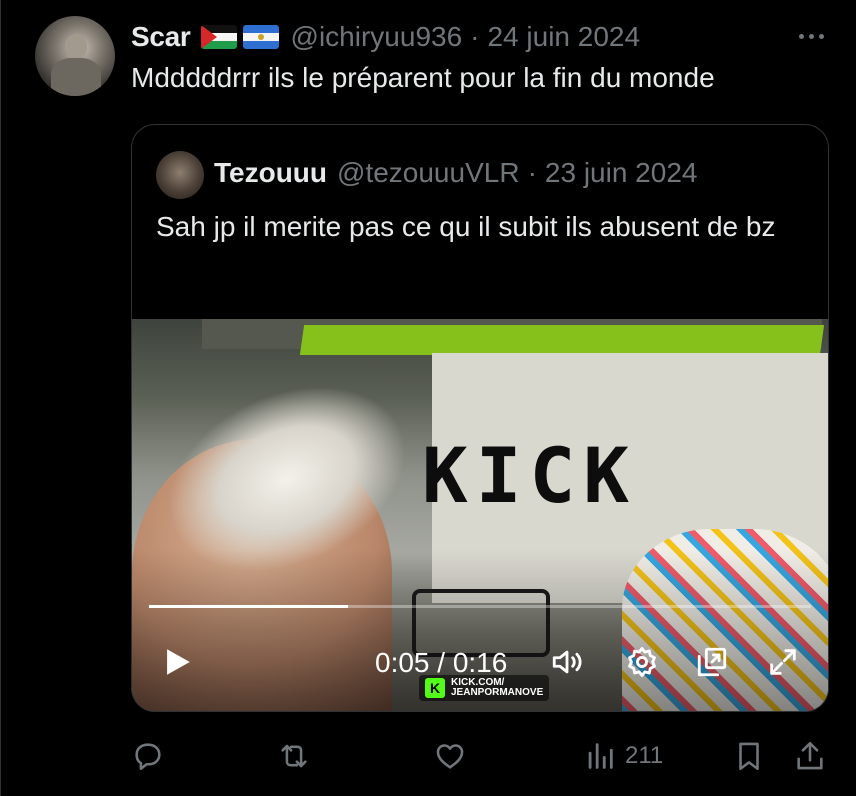  I want to click on repost-button, so click(294, 756).